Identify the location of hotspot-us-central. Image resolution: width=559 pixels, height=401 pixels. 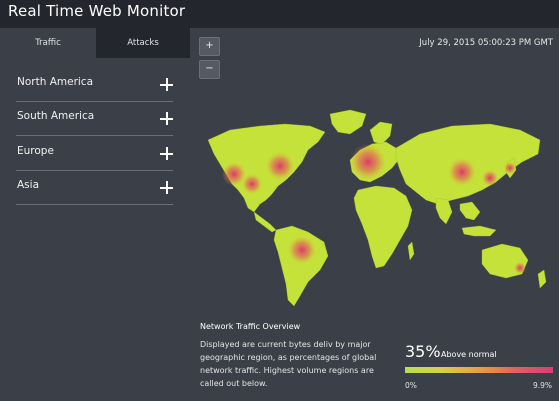
(252, 184).